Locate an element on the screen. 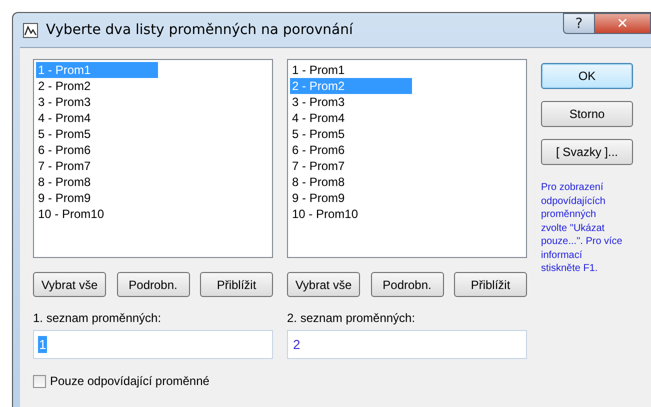 The image size is (651, 407). help-button: ? is located at coordinates (579, 23).